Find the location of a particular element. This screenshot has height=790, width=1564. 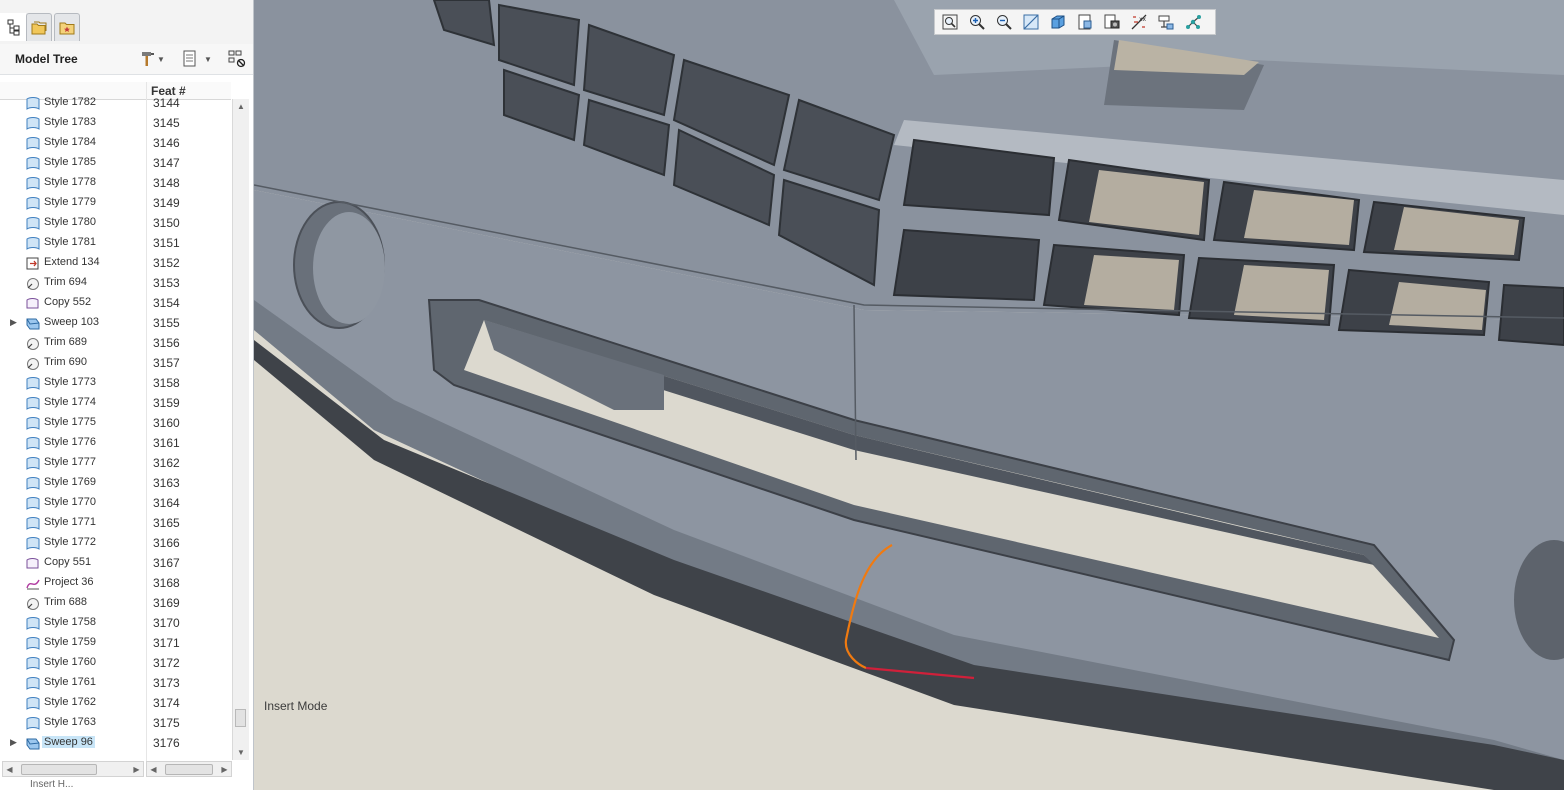

settings-button: ▼ is located at coordinates (152, 59).